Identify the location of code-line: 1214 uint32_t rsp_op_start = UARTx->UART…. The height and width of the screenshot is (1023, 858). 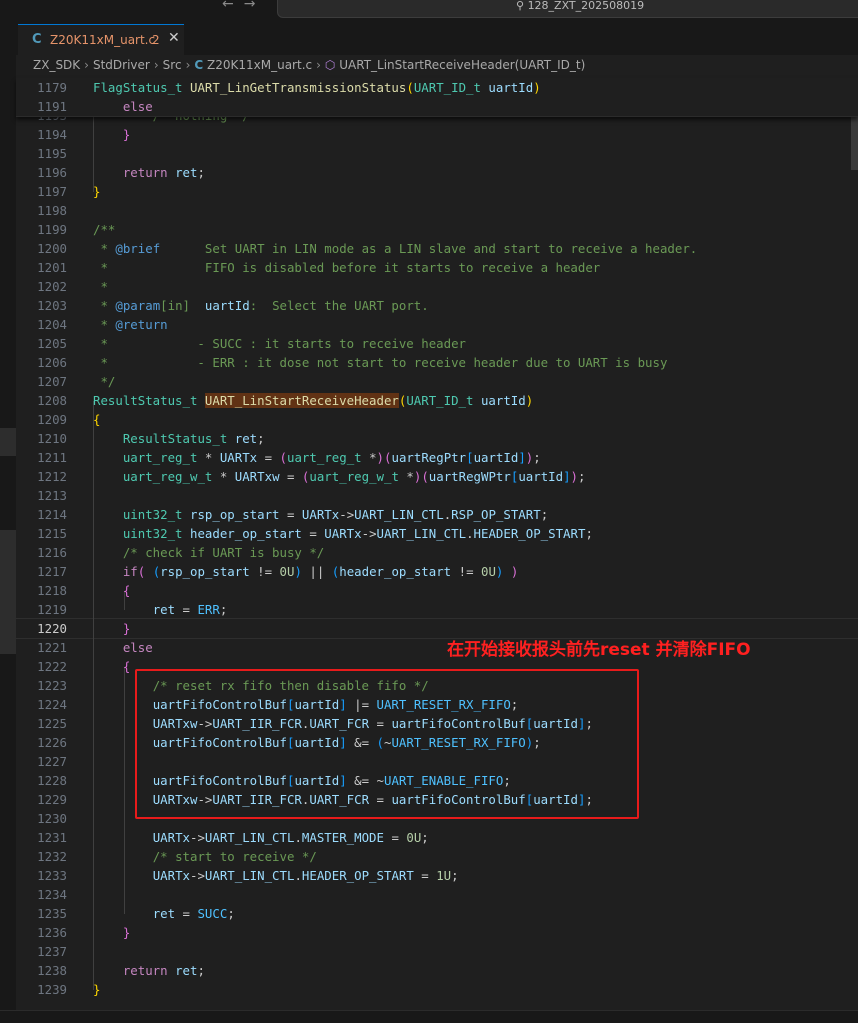
(437, 514).